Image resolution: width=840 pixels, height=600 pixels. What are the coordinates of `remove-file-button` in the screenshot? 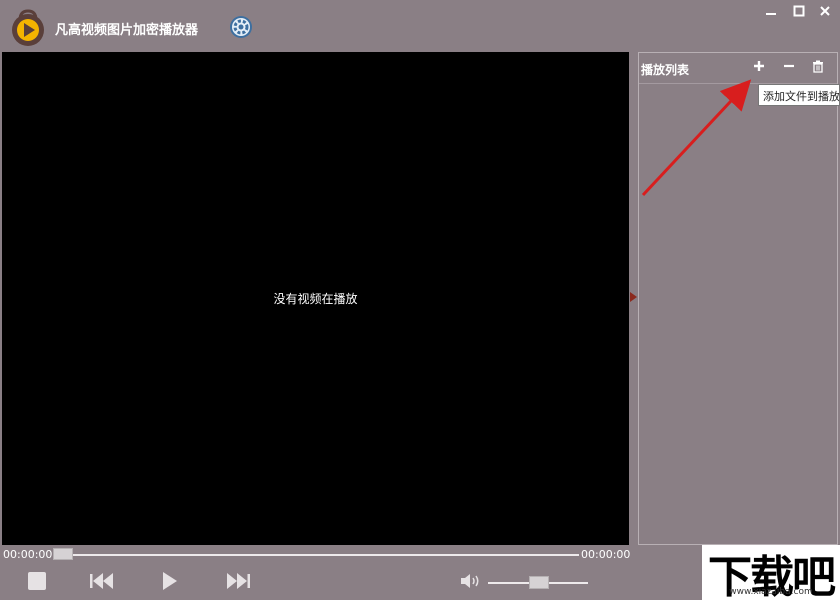 It's located at (789, 66).